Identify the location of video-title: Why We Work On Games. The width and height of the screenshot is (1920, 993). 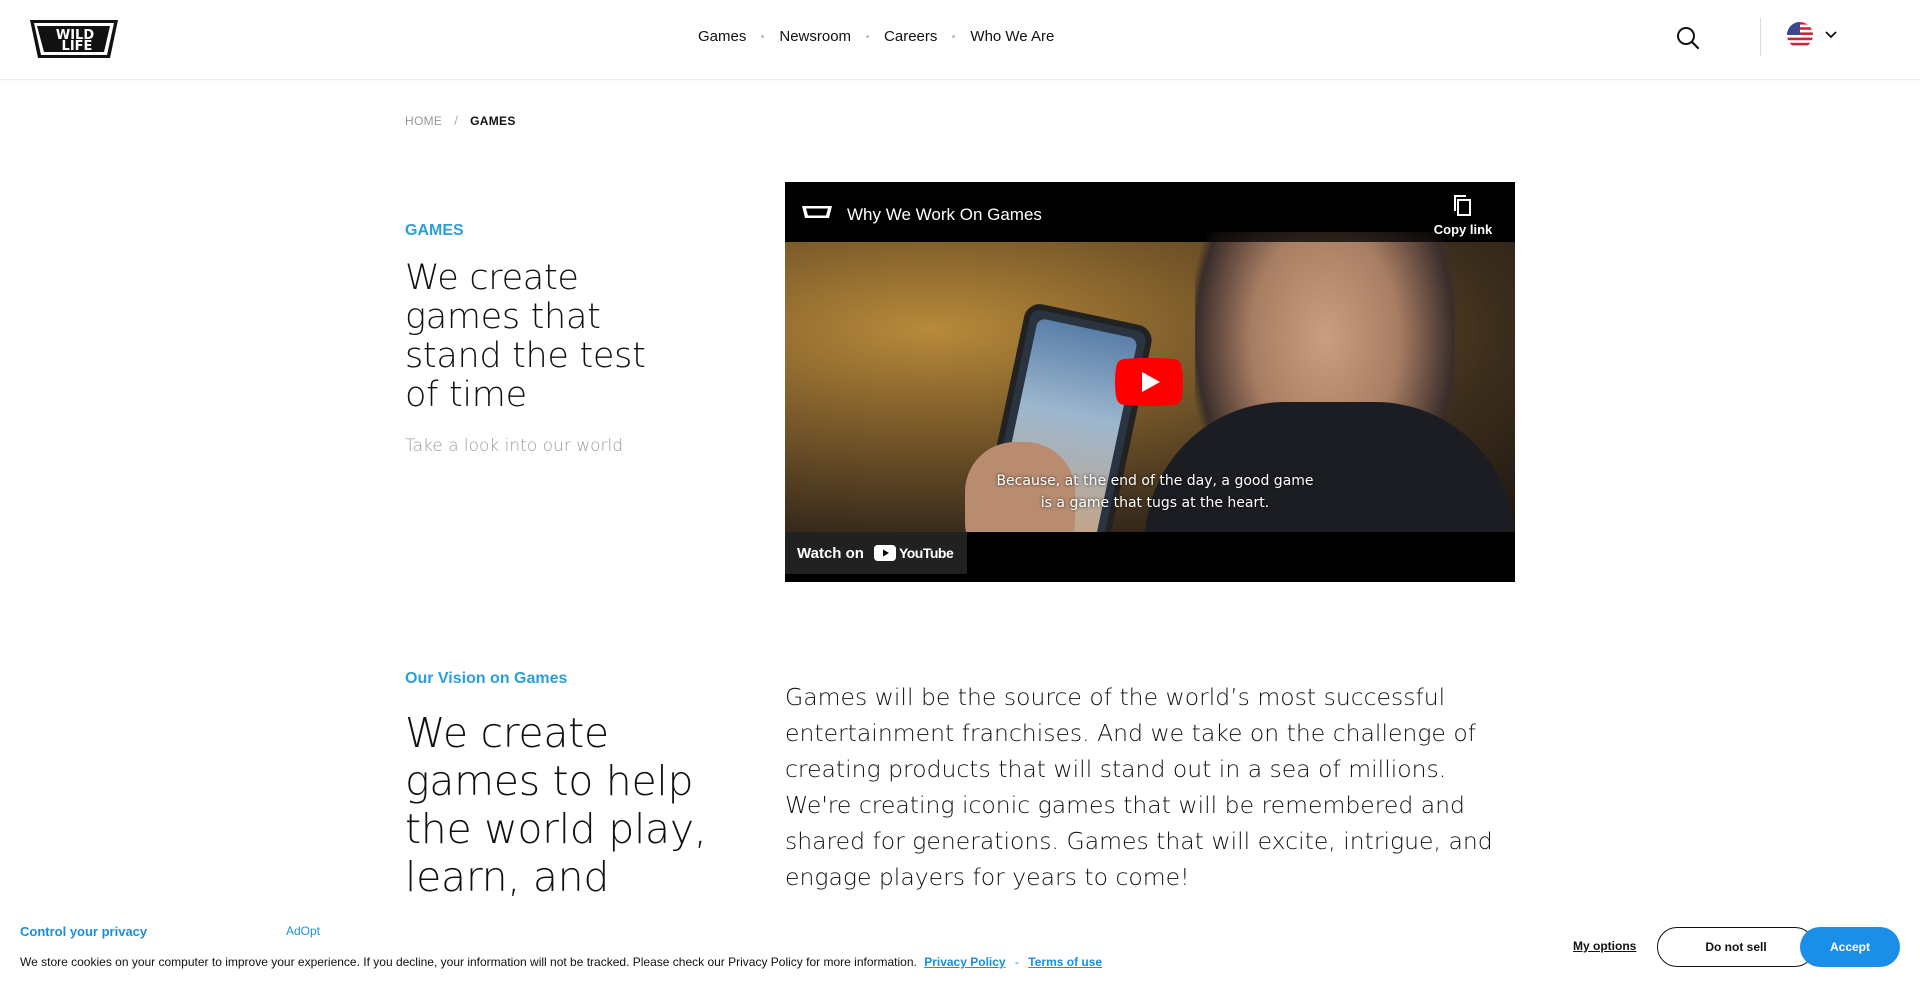
(944, 215).